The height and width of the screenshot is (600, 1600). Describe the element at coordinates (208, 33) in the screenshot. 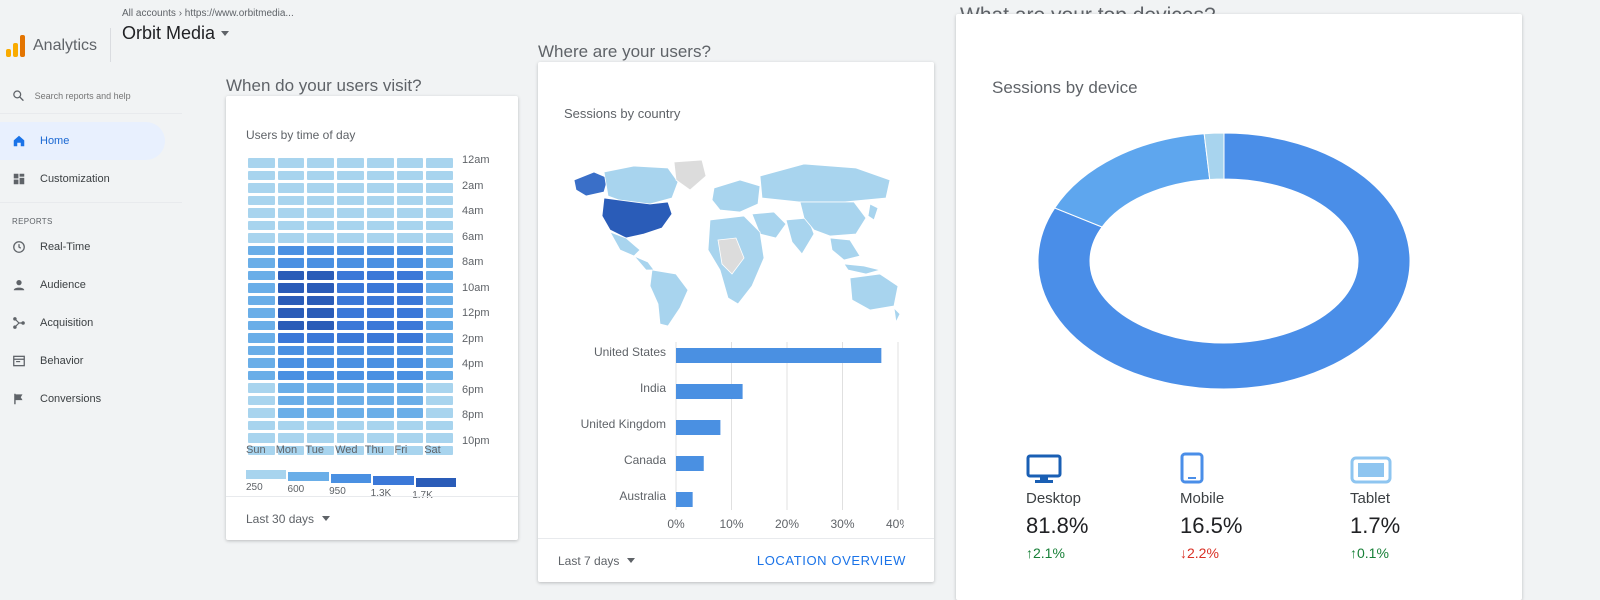

I see `property-selector: Orbit Media` at that location.